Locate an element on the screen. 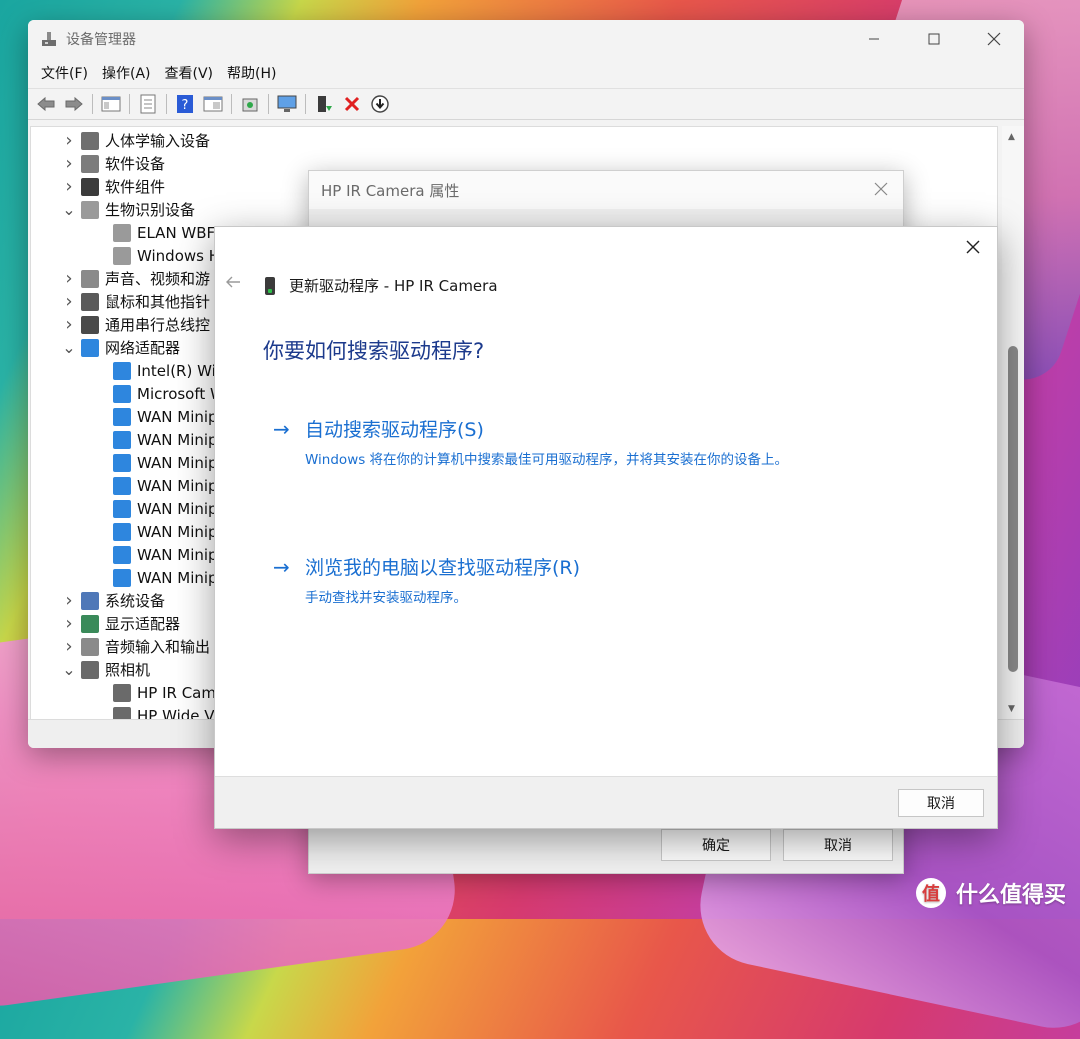  tree-item-label: 声音、视频和游 is located at coordinates (158, 279).